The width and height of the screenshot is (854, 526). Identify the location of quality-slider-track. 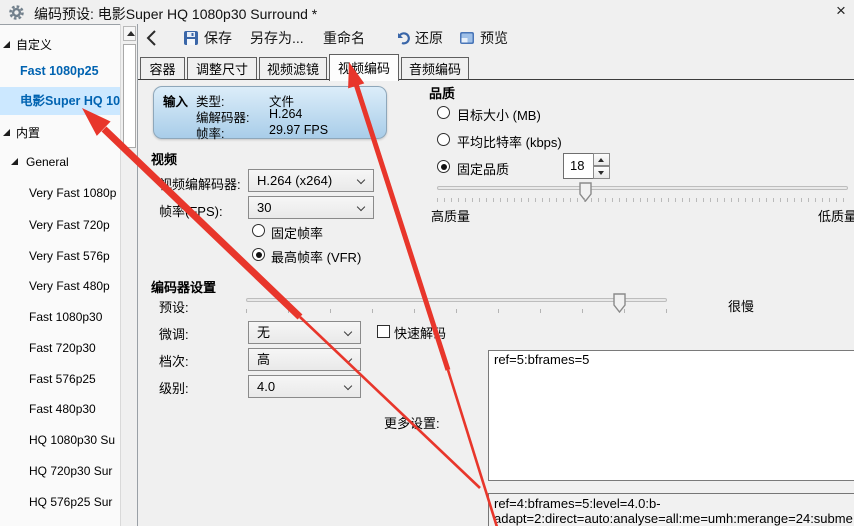
(642, 188).